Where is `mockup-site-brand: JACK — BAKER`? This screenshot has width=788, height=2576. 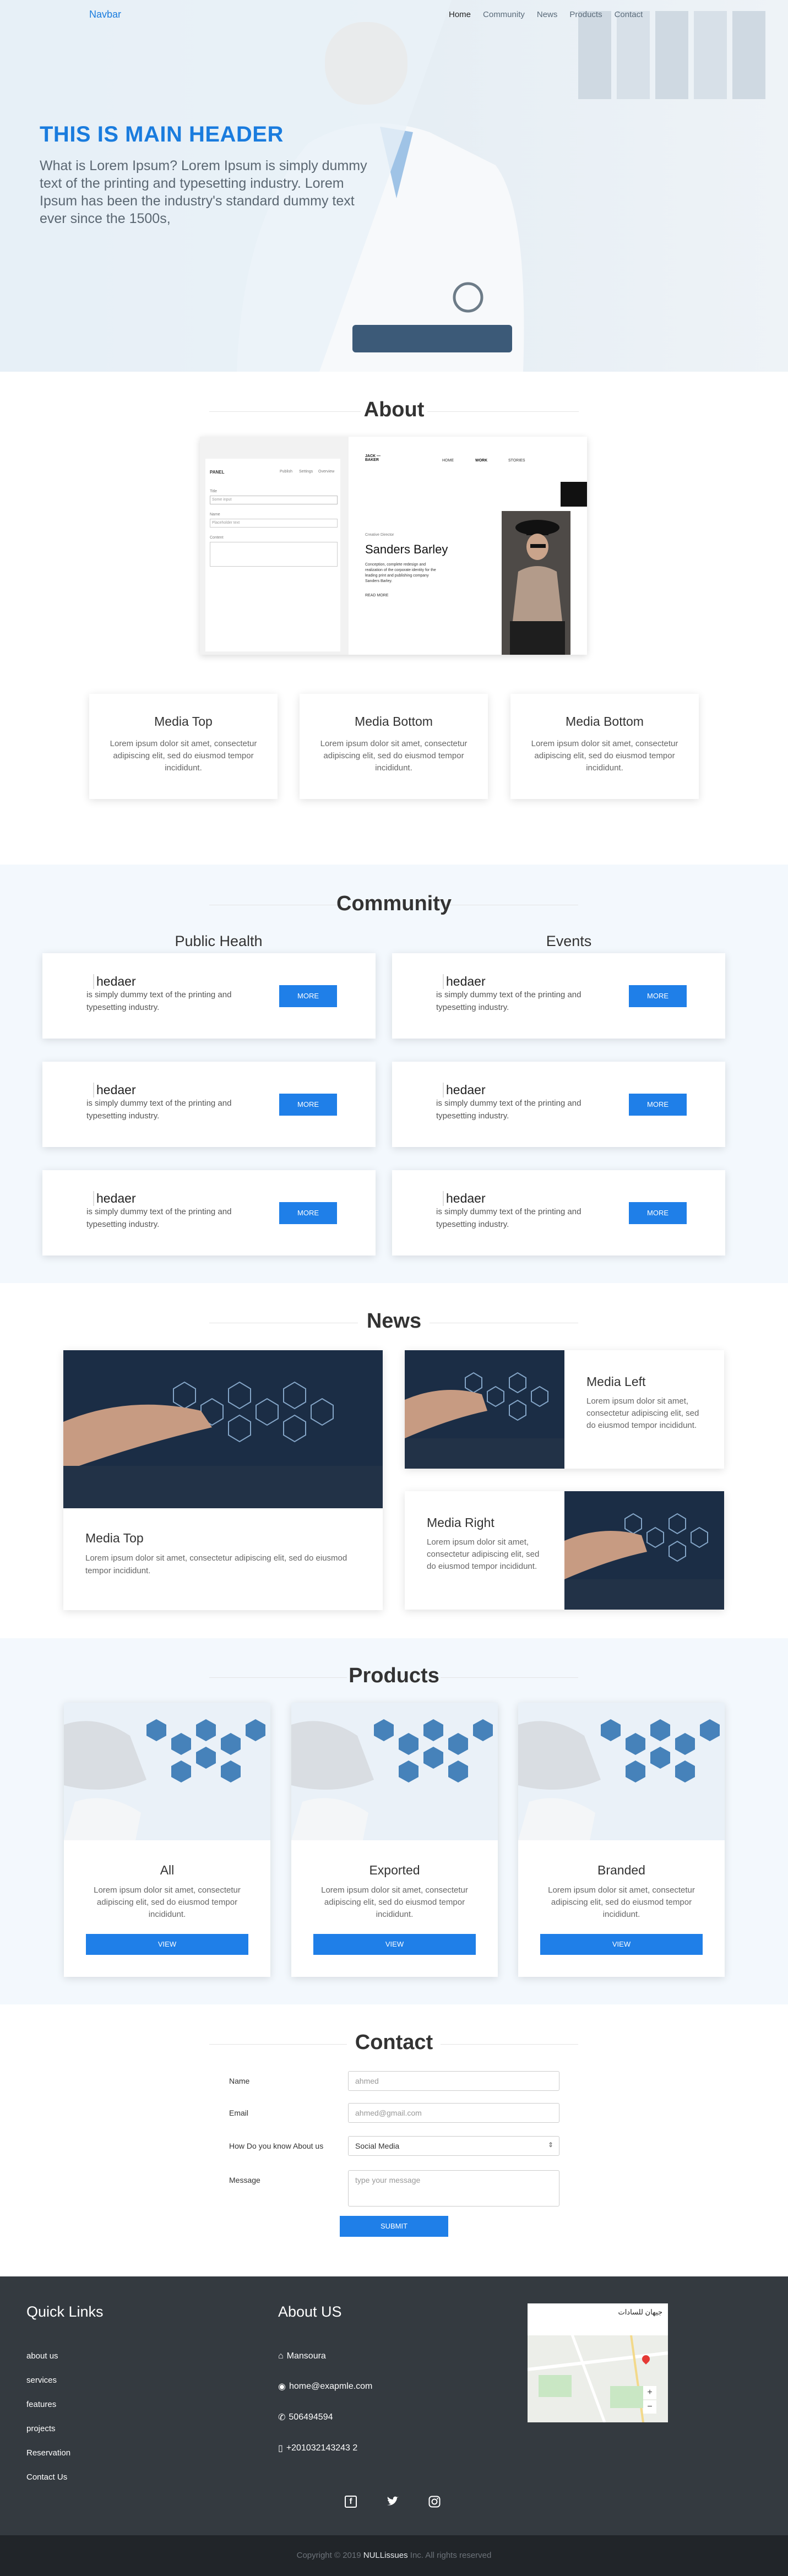 mockup-site-brand: JACK — BAKER is located at coordinates (373, 458).